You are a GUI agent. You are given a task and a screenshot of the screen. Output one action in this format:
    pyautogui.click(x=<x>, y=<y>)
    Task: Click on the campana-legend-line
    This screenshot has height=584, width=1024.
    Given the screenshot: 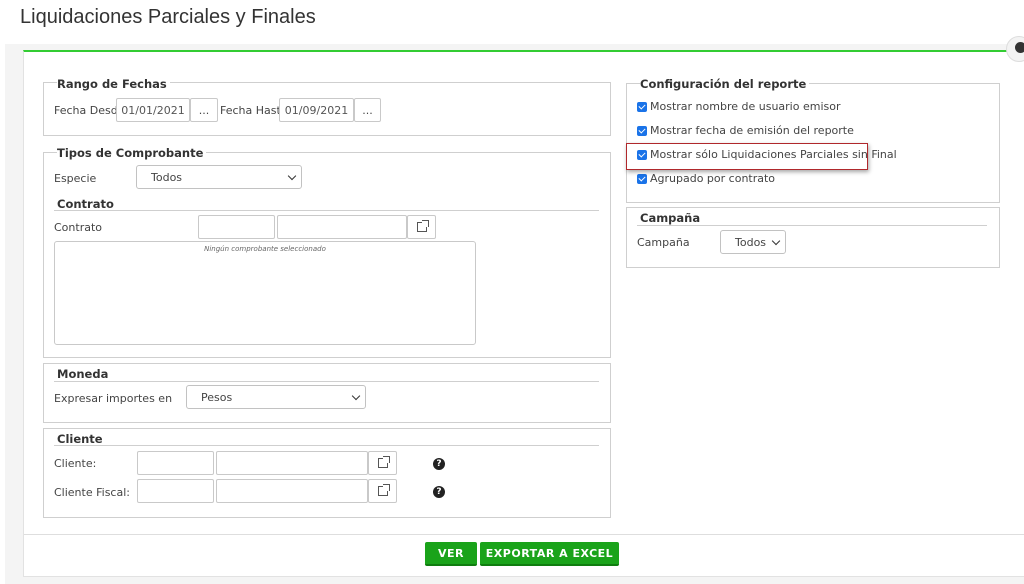 What is the action you would take?
    pyautogui.click(x=812, y=225)
    